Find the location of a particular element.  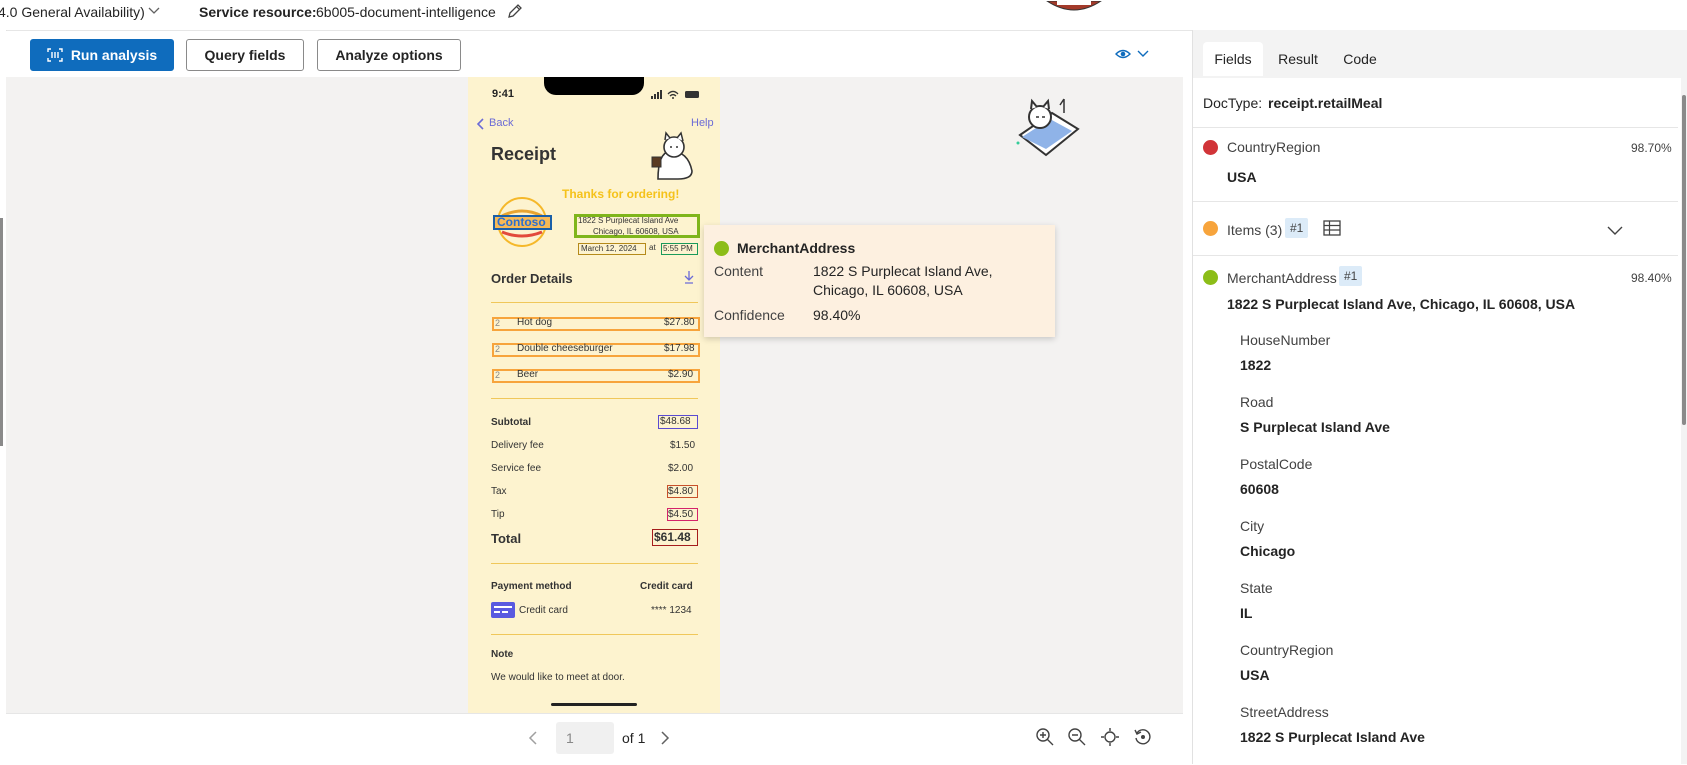

address-line2: Chicago, IL 60608, USA is located at coordinates (636, 231).